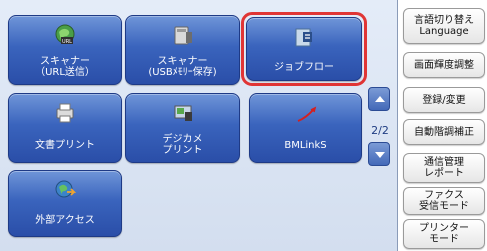 The height and width of the screenshot is (251, 487). I want to click on scanner-url-button: URL スキャナー （URL送信）, so click(65, 50).